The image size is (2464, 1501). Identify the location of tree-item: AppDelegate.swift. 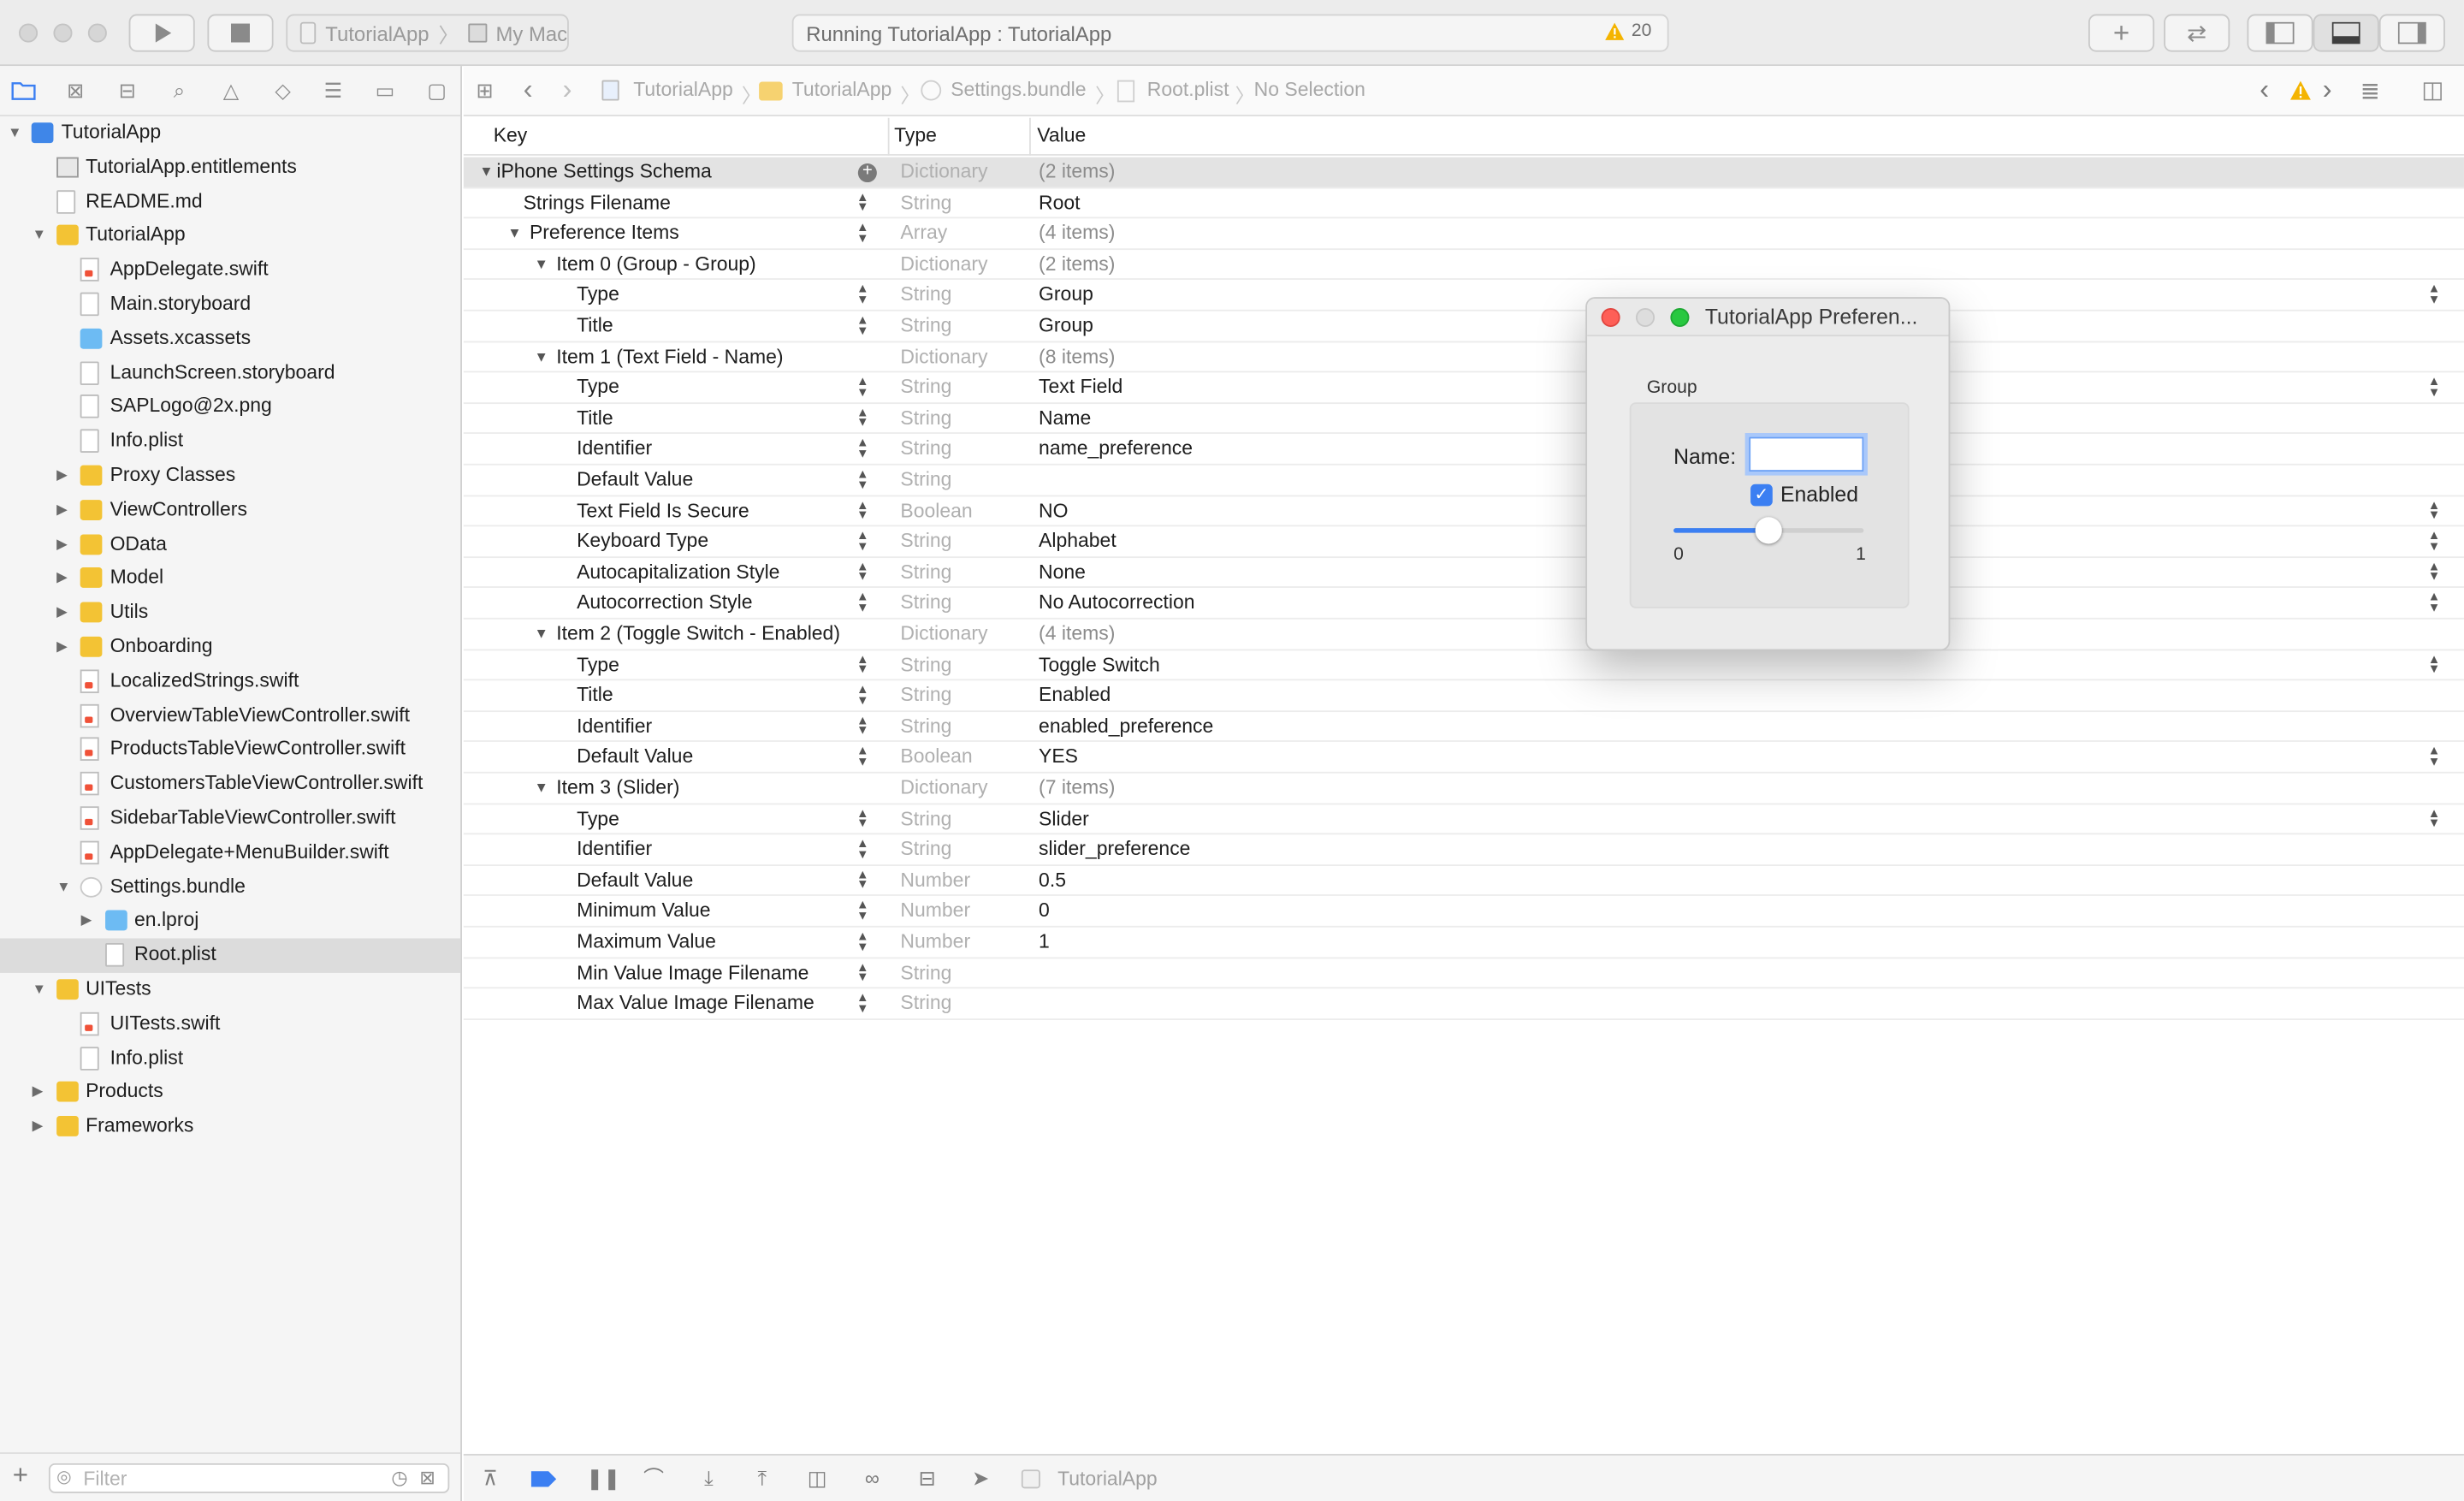
(230, 270).